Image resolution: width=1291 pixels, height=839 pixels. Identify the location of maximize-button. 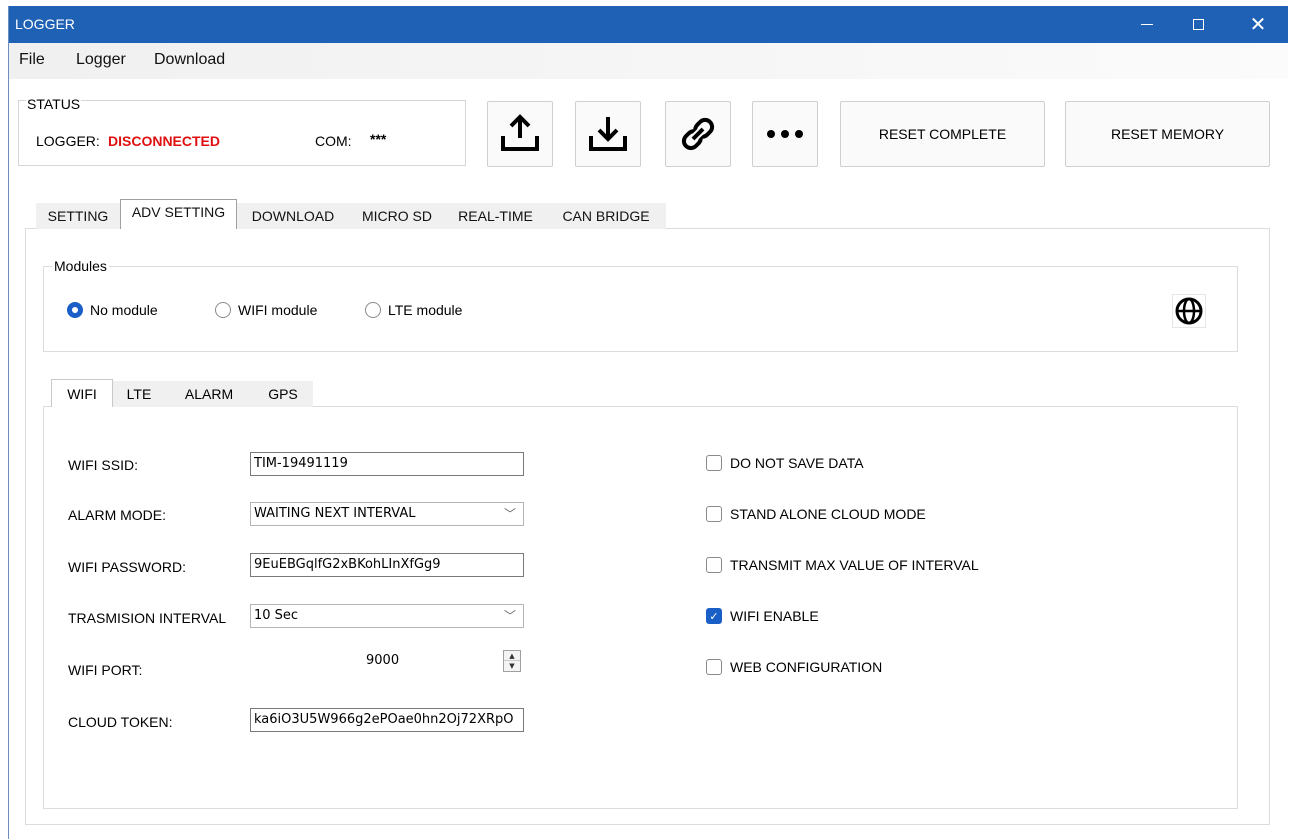
(1198, 24).